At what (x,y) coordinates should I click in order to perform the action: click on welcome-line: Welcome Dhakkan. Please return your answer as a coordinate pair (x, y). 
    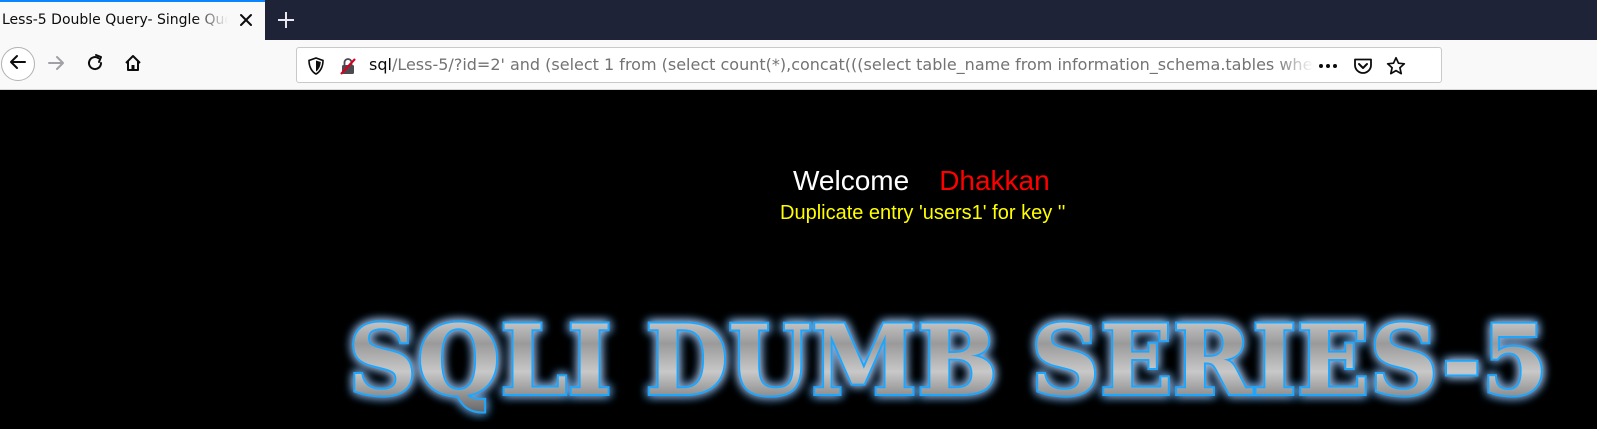
    Looking at the image, I should click on (921, 181).